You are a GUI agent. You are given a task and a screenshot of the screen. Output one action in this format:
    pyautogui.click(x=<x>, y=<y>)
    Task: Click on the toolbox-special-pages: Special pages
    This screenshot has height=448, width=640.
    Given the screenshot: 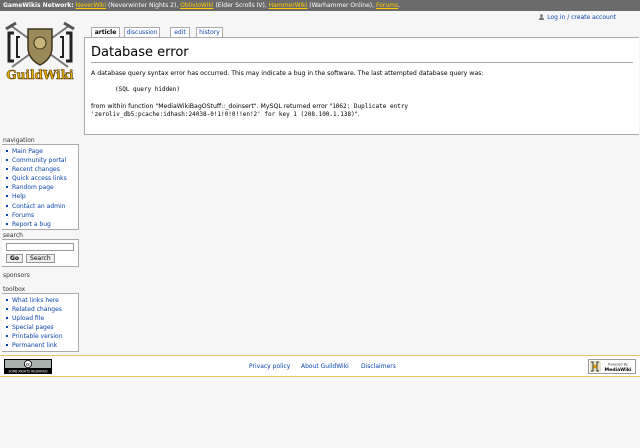 What is the action you would take?
    pyautogui.click(x=42, y=327)
    